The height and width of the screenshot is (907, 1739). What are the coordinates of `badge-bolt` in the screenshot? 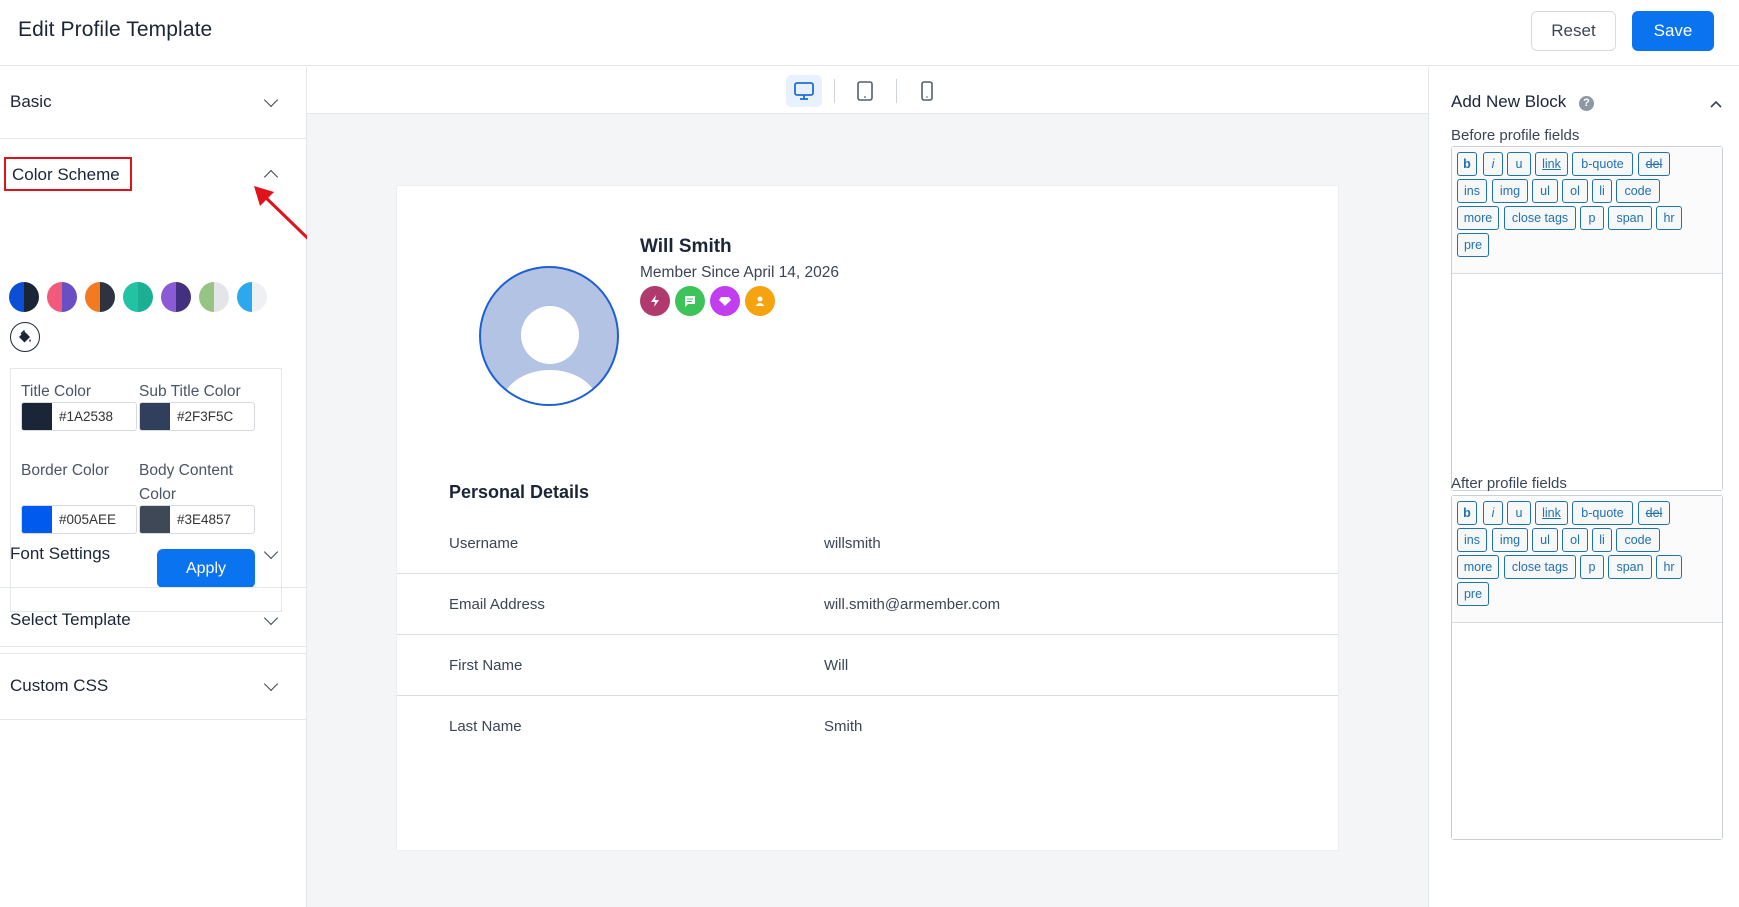 It's located at (655, 301).